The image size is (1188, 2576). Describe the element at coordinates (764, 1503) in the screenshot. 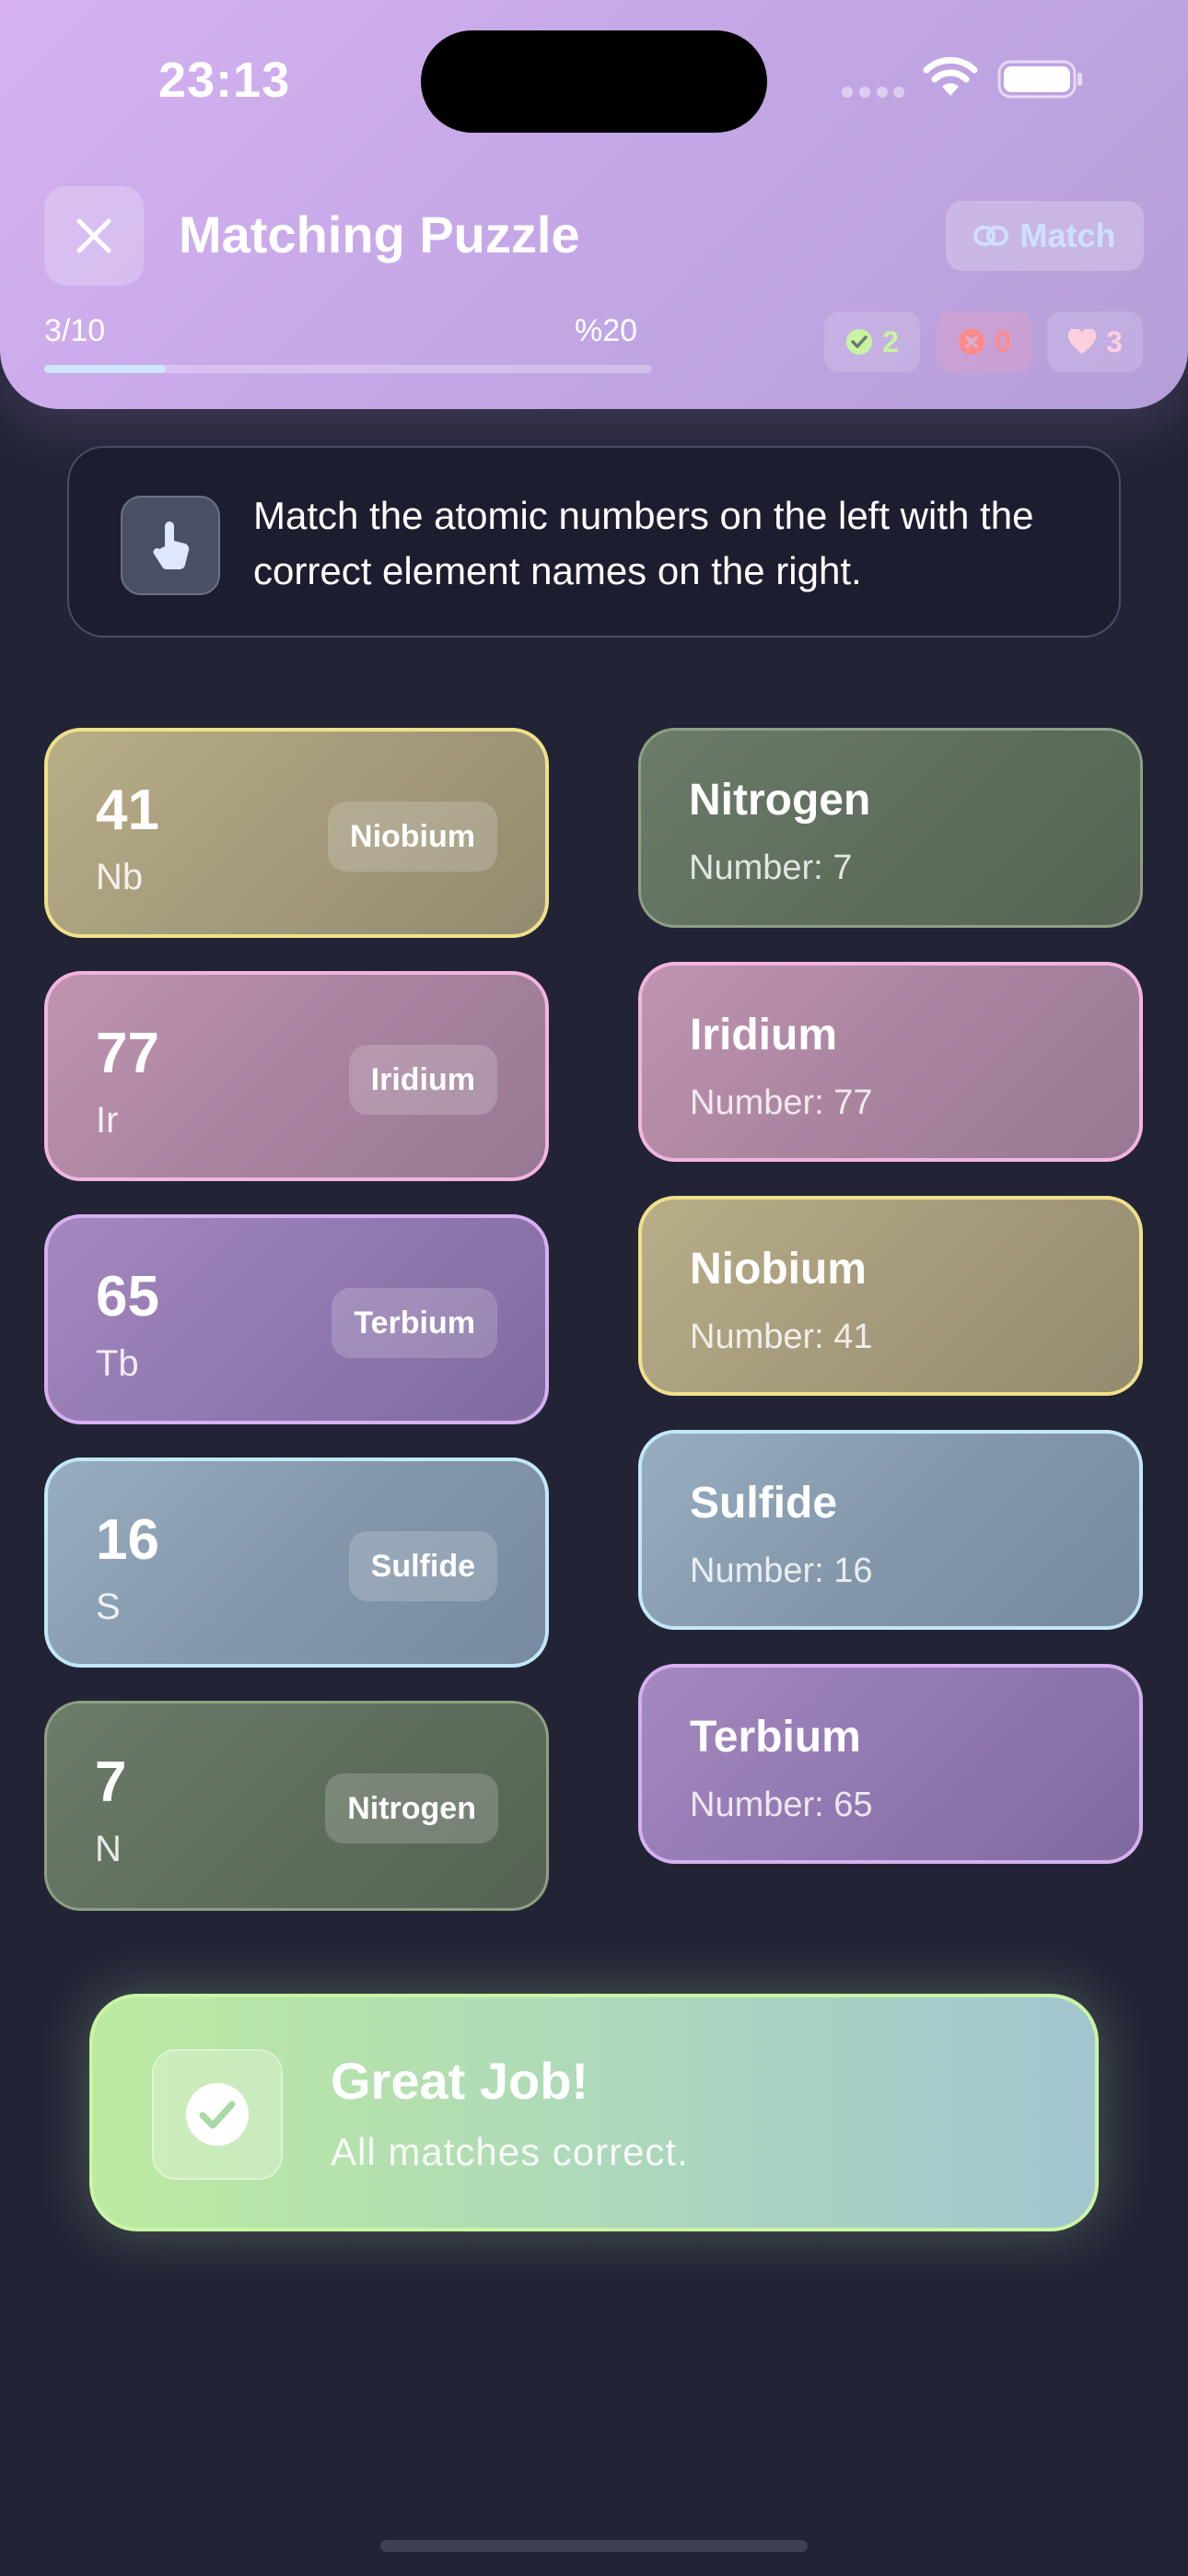

I see `element-name: Sulfide` at that location.